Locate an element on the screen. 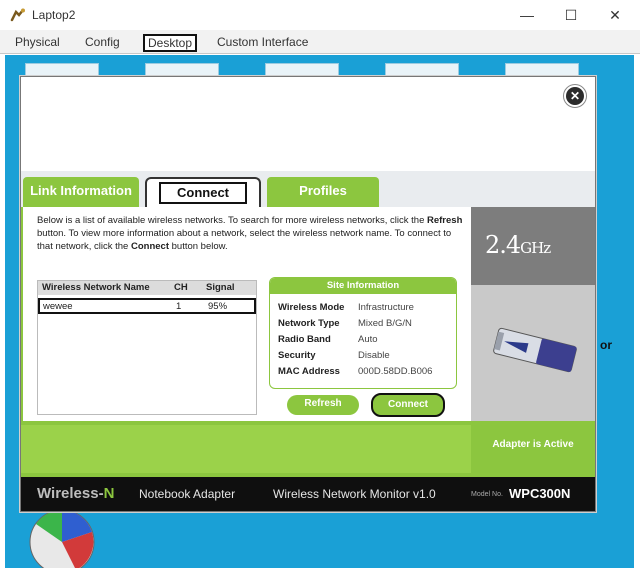 This screenshot has height=568, width=640. tab-link-information: Link Information is located at coordinates (81, 192).